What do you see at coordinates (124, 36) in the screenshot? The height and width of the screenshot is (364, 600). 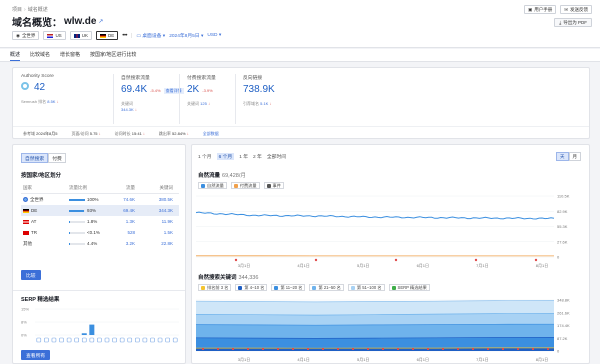 I see `more-scopes-button: •••` at bounding box center [124, 36].